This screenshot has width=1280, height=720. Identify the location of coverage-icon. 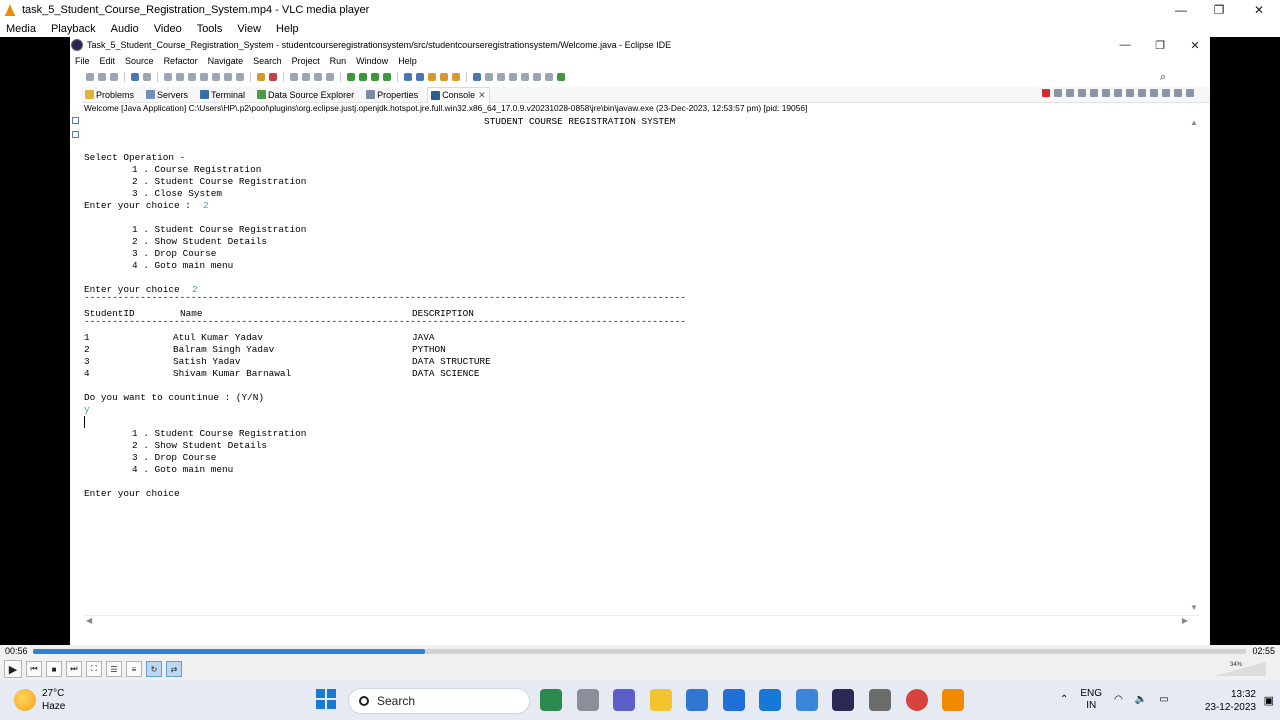
(375, 77).